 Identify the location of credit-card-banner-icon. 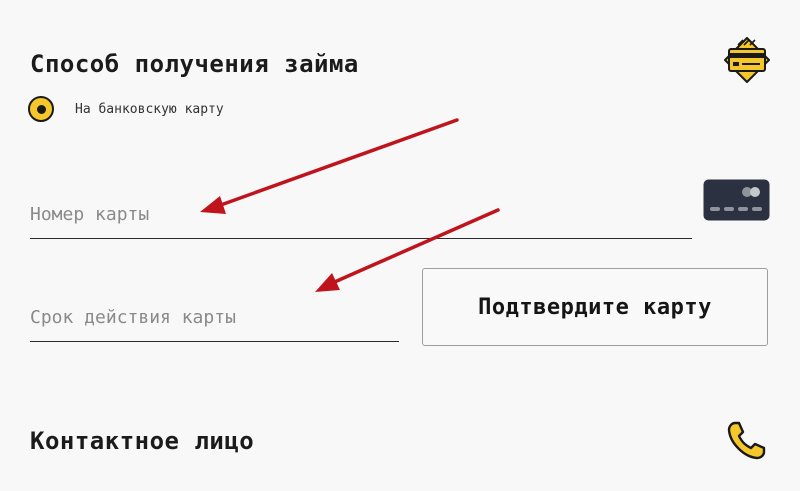
(747, 60).